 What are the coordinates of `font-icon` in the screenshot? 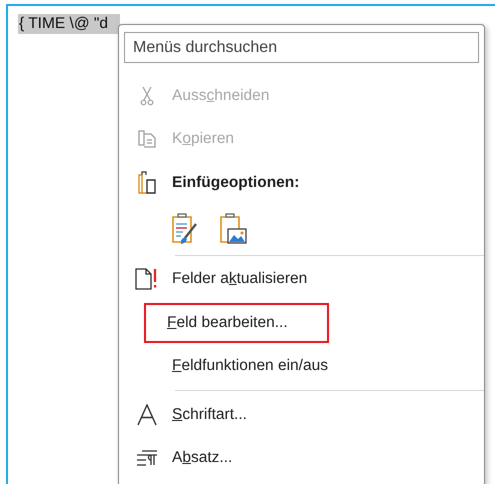 It's located at (147, 415).